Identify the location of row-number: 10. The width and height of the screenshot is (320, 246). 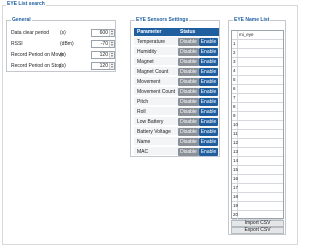
(236, 125).